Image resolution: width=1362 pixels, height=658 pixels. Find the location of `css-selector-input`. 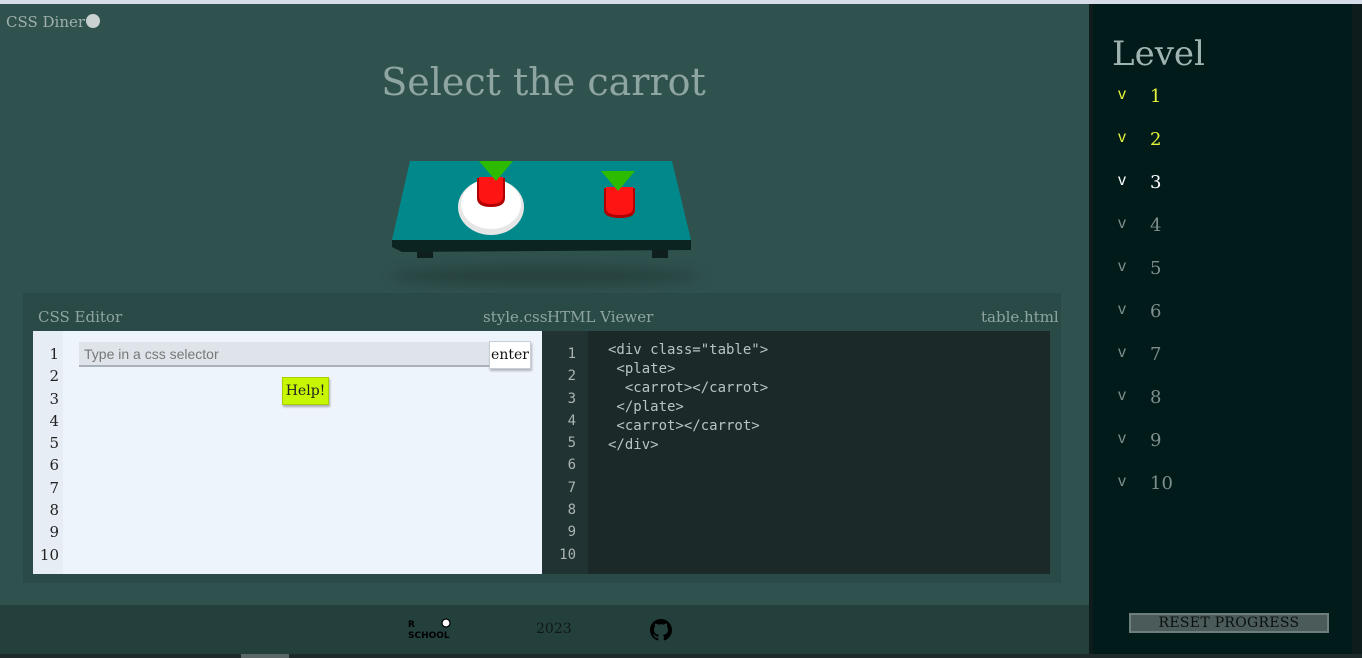

css-selector-input is located at coordinates (284, 354).